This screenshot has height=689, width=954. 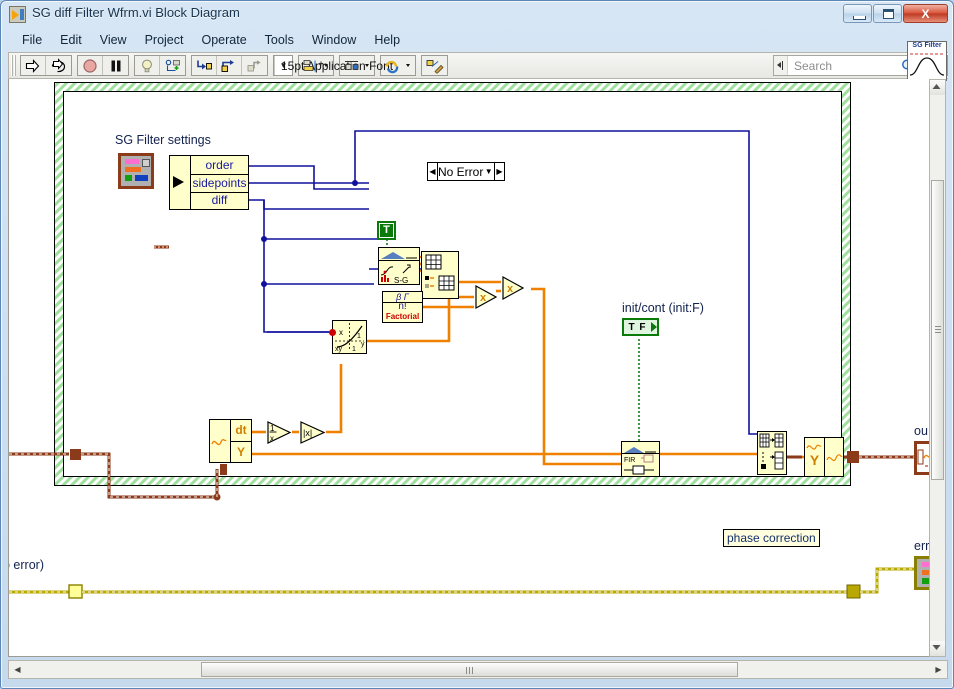 I want to click on chevron-down-icon, so click(x=936, y=647).